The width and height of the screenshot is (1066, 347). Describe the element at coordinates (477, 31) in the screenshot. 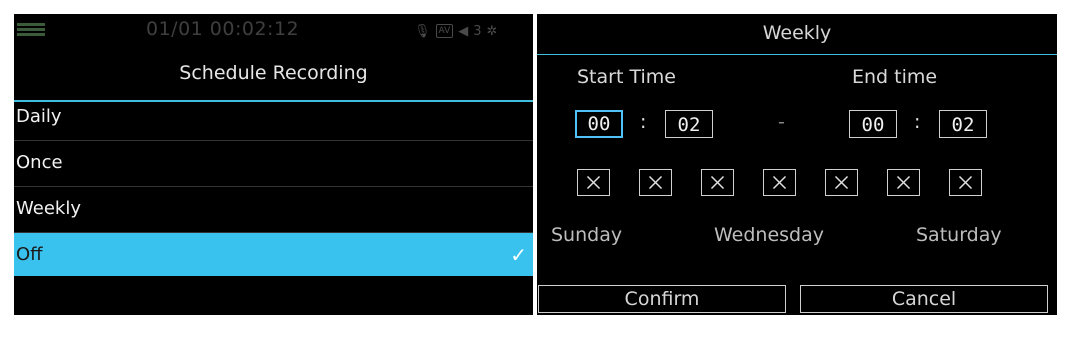

I see `volume-level: 3` at that location.